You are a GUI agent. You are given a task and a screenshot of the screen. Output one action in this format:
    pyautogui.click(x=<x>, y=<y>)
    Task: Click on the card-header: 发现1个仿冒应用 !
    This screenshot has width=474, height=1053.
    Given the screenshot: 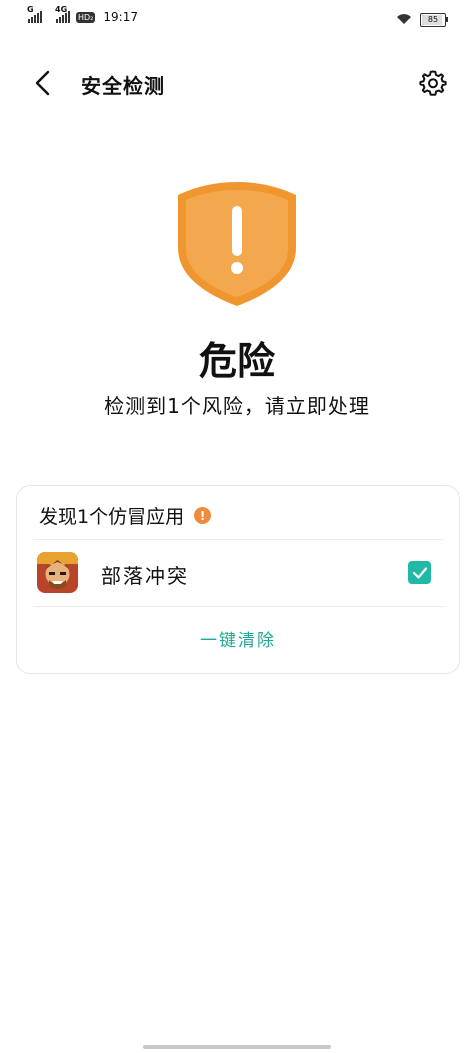 What is the action you would take?
    pyautogui.click(x=125, y=515)
    